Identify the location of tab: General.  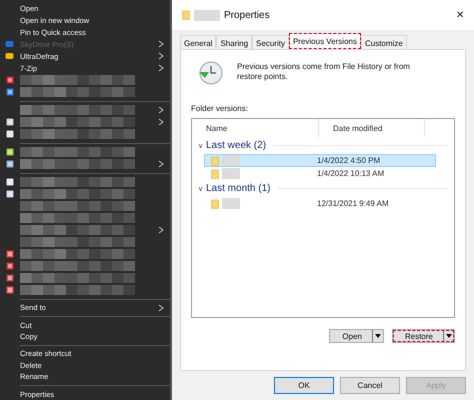
(198, 42).